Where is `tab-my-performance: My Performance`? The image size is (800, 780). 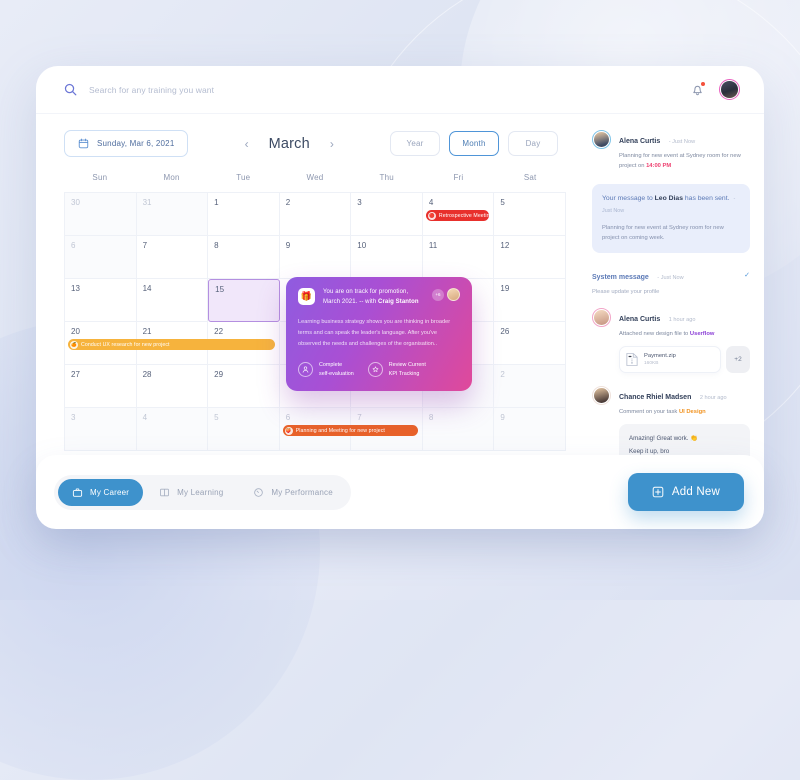
tab-my-performance: My Performance is located at coordinates (292, 492).